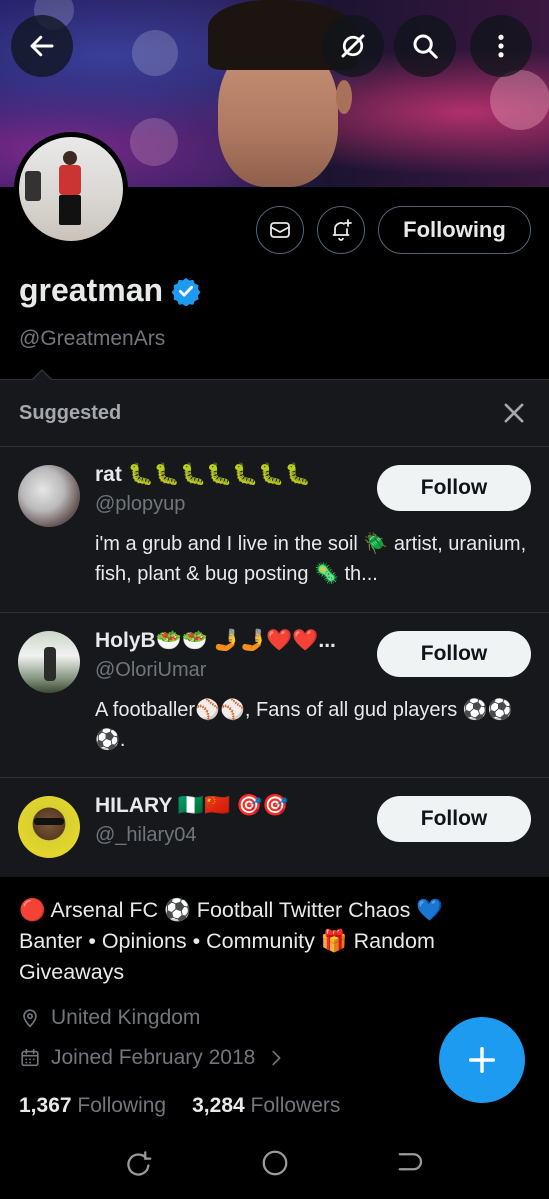 The image size is (549, 1199). I want to click on mail-icon, so click(280, 230).